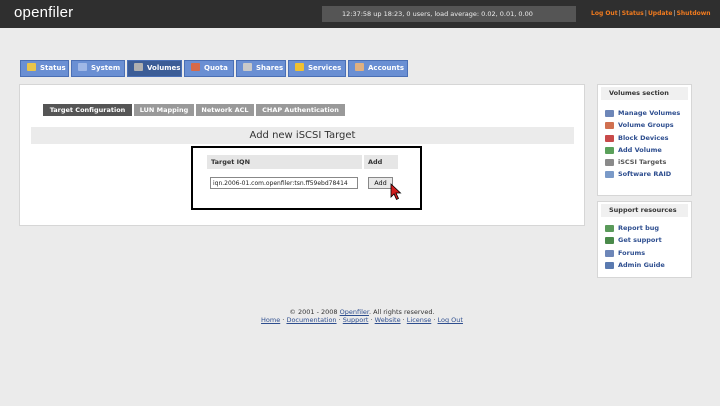  What do you see at coordinates (261, 68) in the screenshot?
I see `tab-shares: Shares` at bounding box center [261, 68].